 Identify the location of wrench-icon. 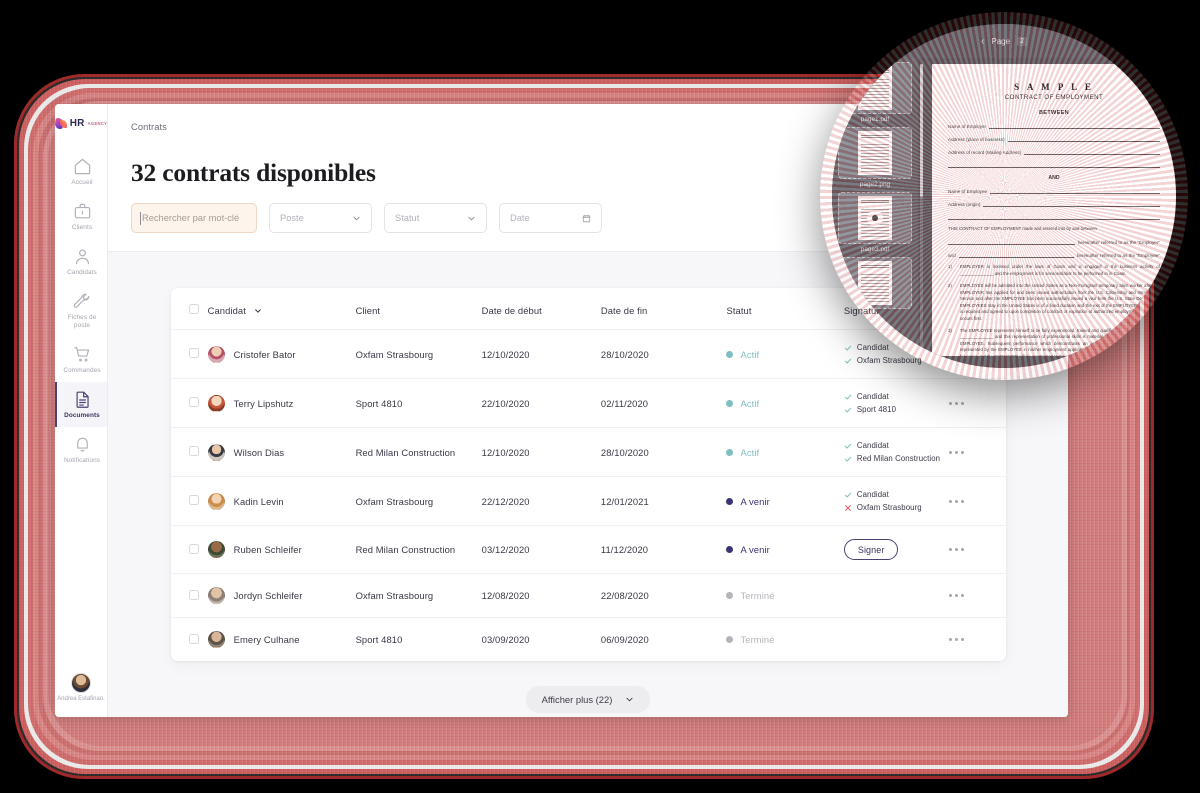
(82, 301).